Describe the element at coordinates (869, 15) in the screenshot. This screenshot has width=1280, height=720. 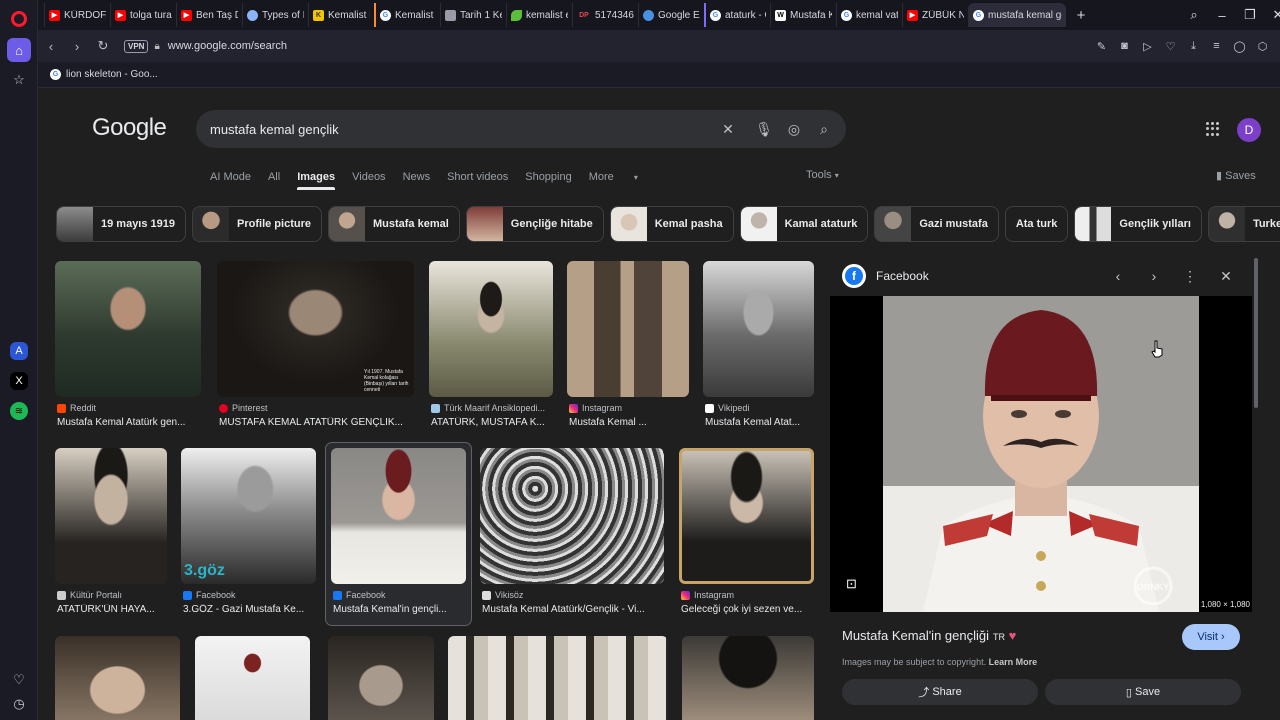
I see `browser-tab: Gkemal vata` at that location.